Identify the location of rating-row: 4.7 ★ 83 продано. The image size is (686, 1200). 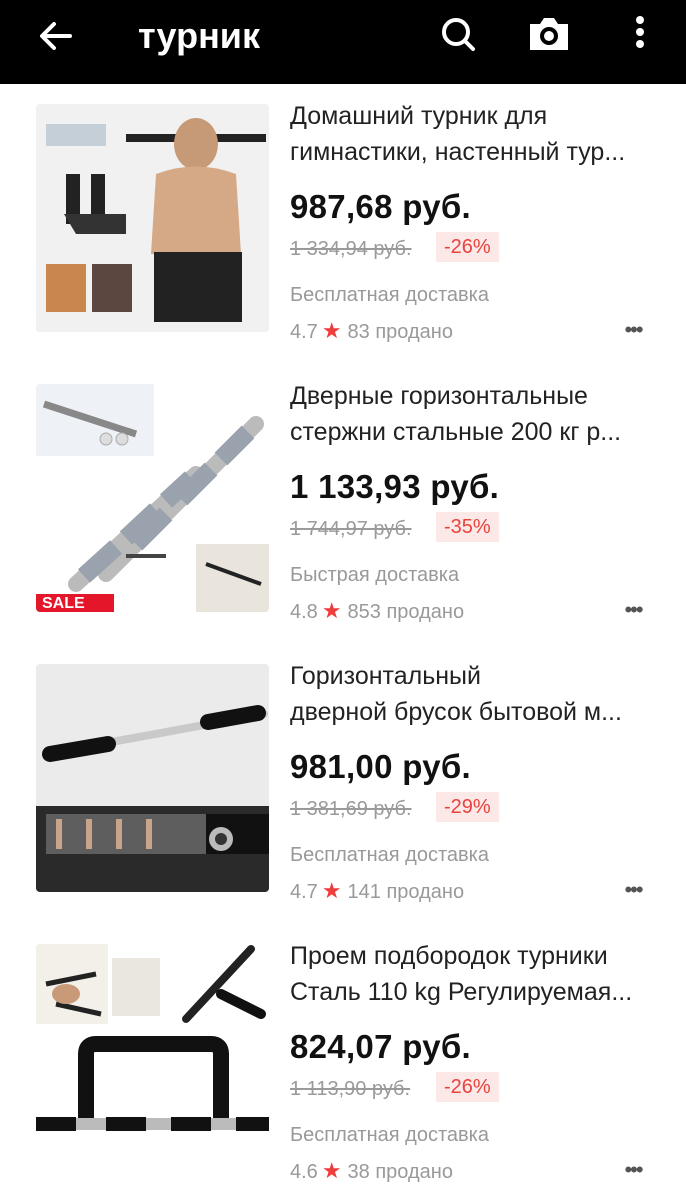
(371, 331).